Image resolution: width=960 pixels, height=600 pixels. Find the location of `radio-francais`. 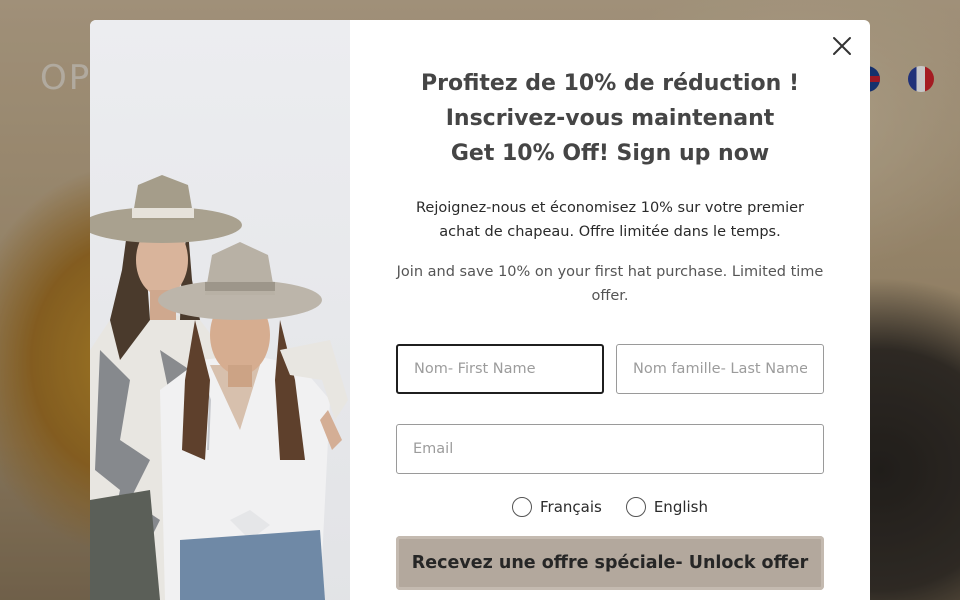

radio-francais is located at coordinates (522, 507).